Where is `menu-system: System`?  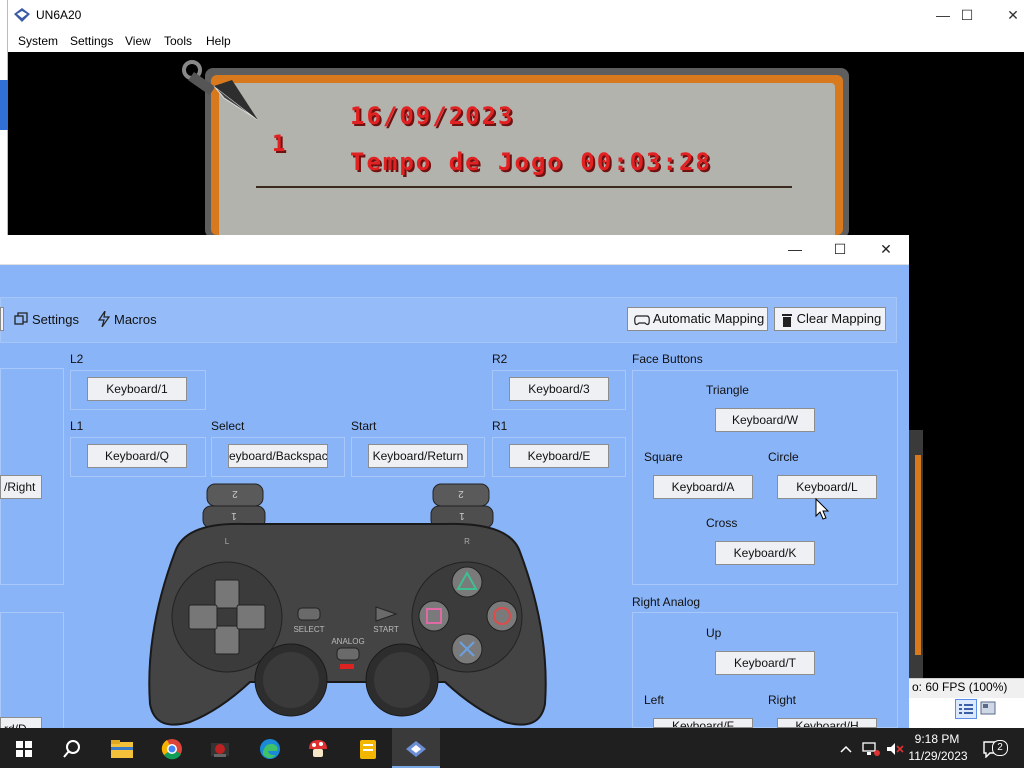
menu-system: System is located at coordinates (38, 41).